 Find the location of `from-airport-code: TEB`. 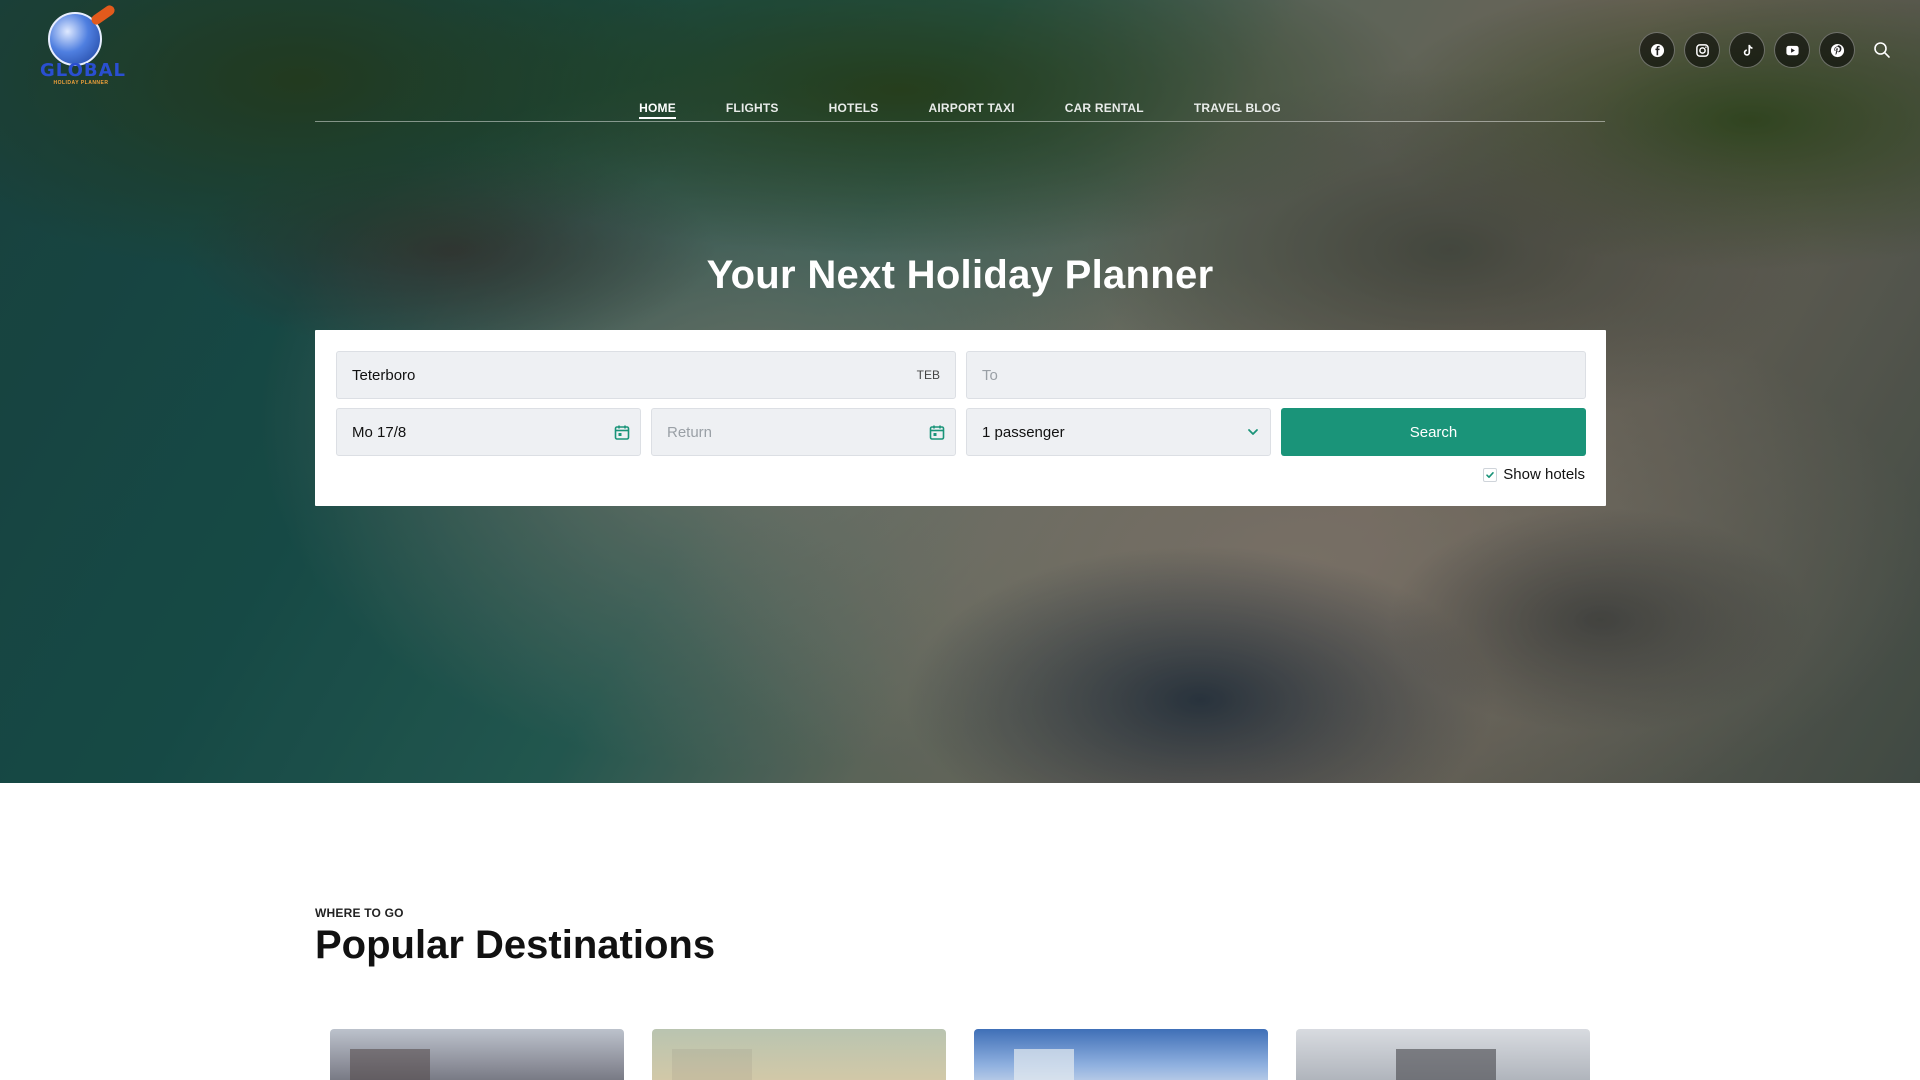

from-airport-code: TEB is located at coordinates (928, 375).